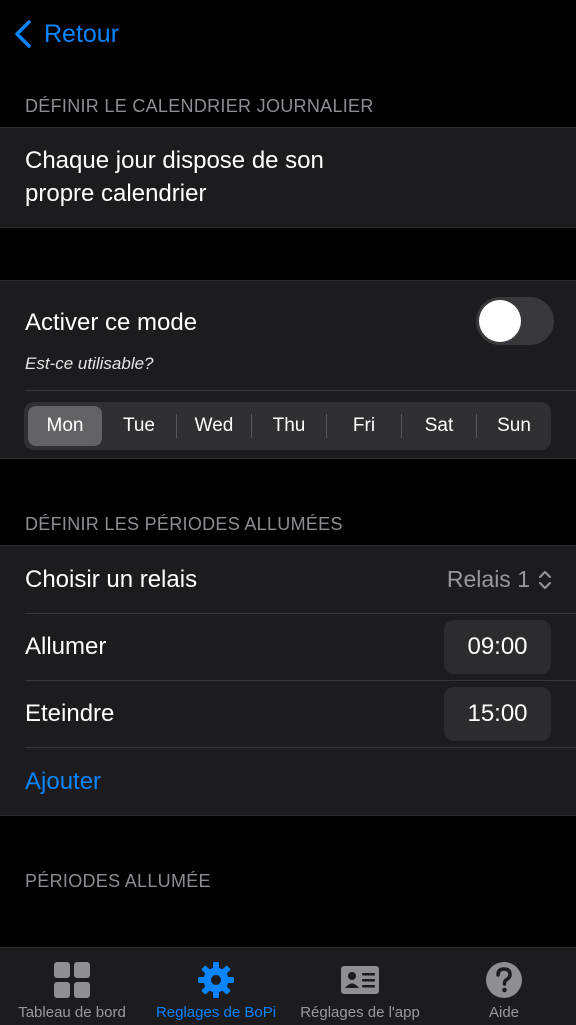 The image size is (576, 1025). I want to click on tab-label: Tableau de bord, so click(72, 1012).